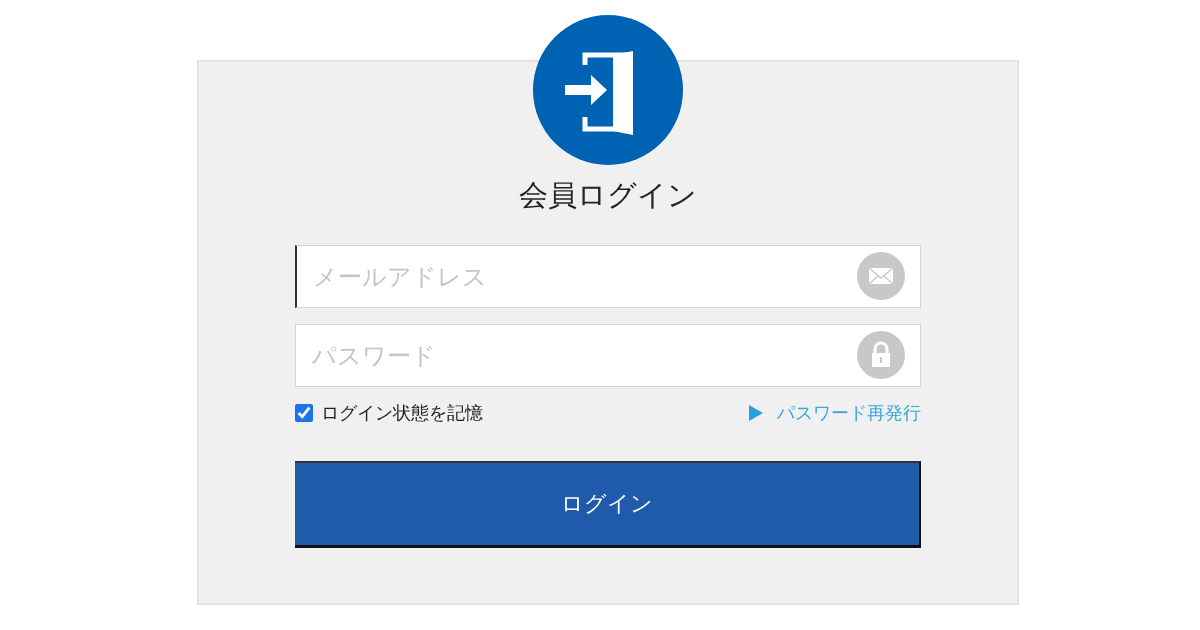 This screenshot has width=1200, height=630. Describe the element at coordinates (608, 504) in the screenshot. I see `login-button: ログイン` at that location.